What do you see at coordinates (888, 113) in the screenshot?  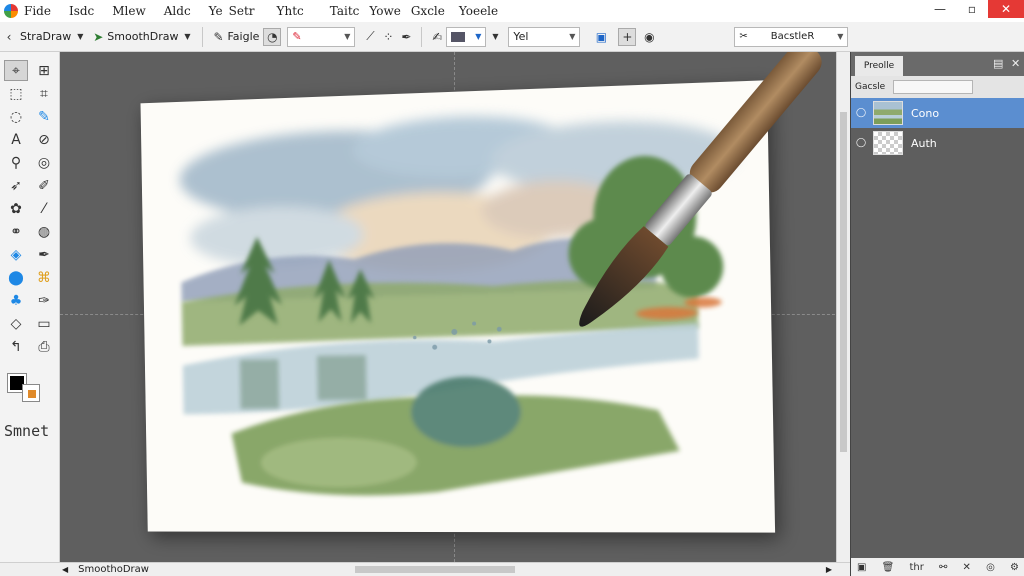 I see `layer-thumbnail` at bounding box center [888, 113].